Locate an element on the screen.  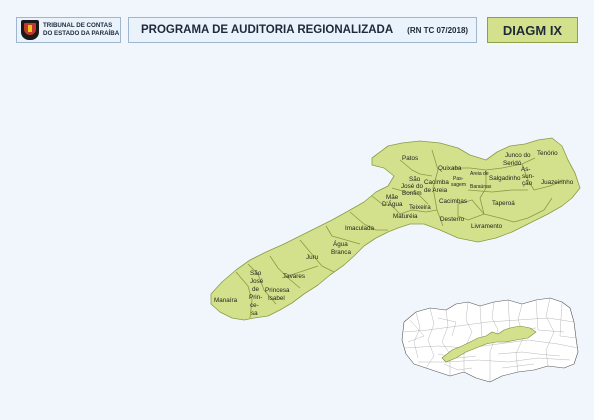
label-areia-2: Baraúnas is located at coordinates (481, 187).